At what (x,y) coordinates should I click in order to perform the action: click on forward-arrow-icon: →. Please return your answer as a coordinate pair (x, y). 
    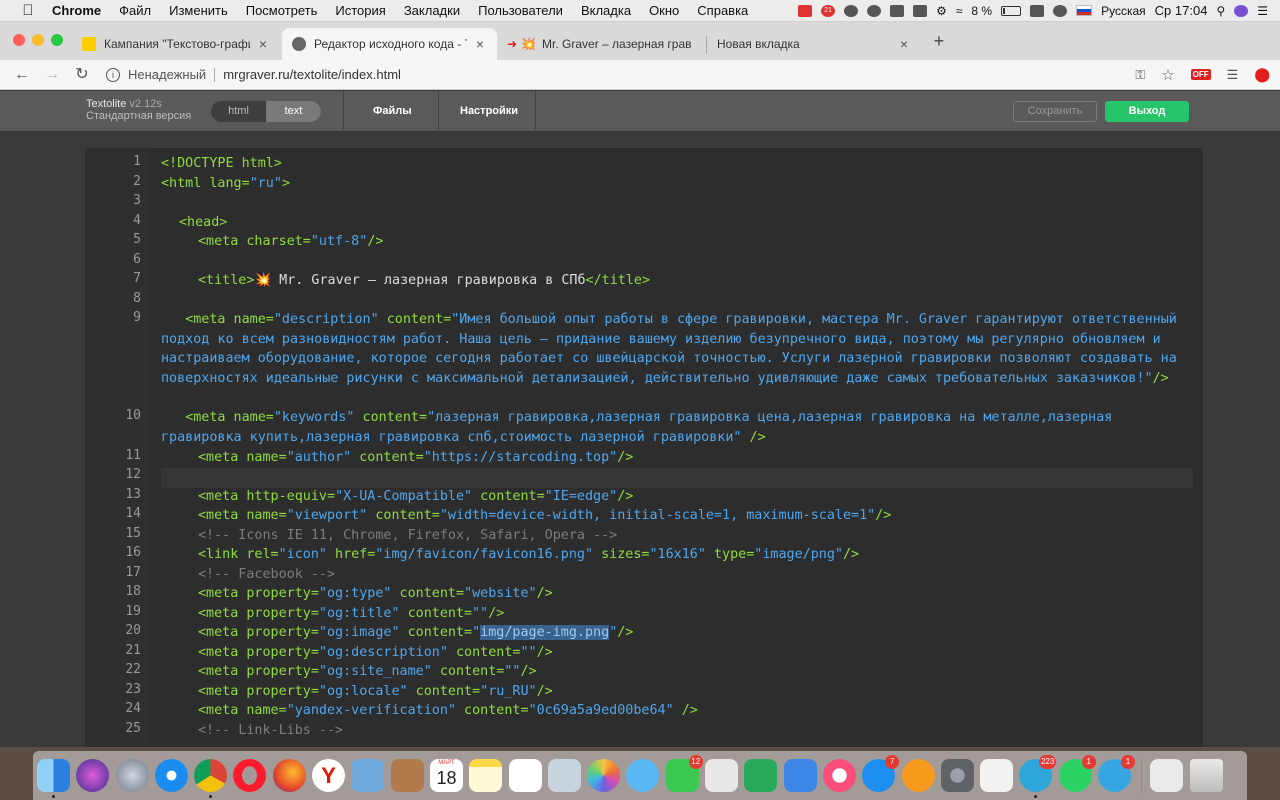
    Looking at the image, I should click on (52, 74).